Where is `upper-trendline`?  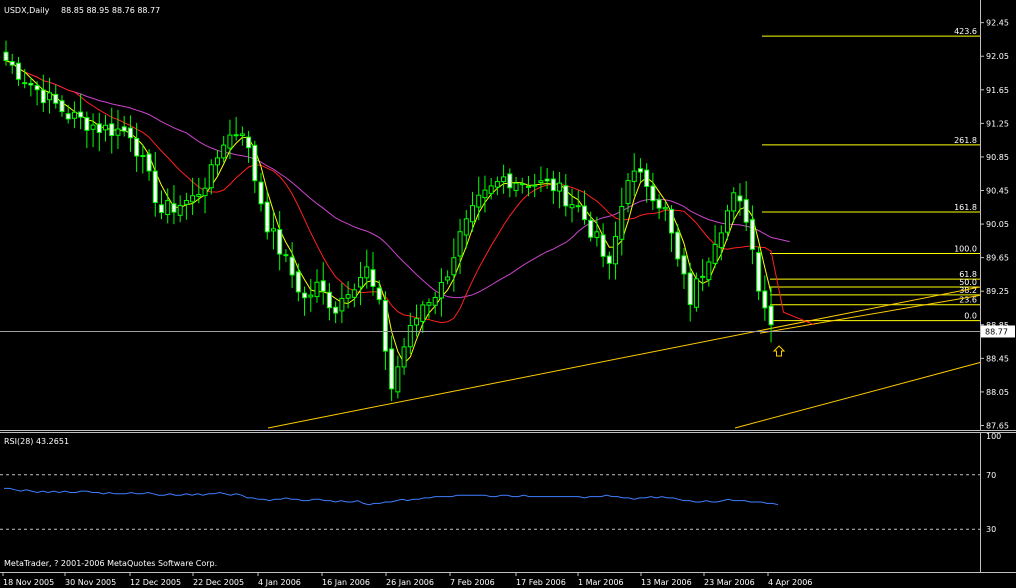
upper-trendline is located at coordinates (870, 314).